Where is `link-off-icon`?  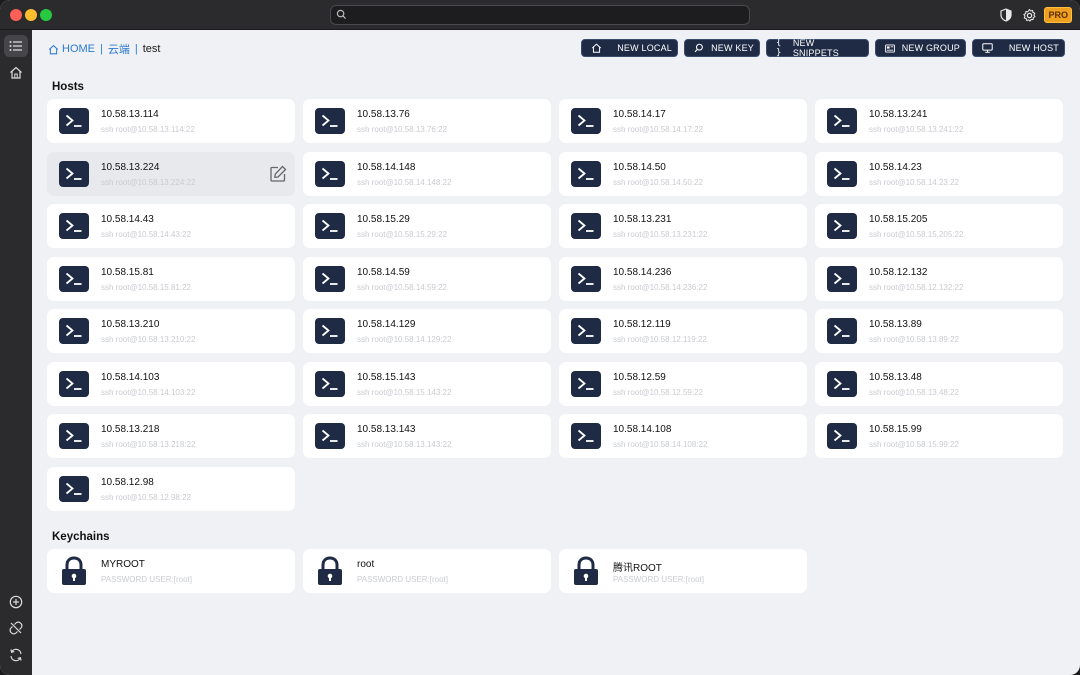 link-off-icon is located at coordinates (16, 628).